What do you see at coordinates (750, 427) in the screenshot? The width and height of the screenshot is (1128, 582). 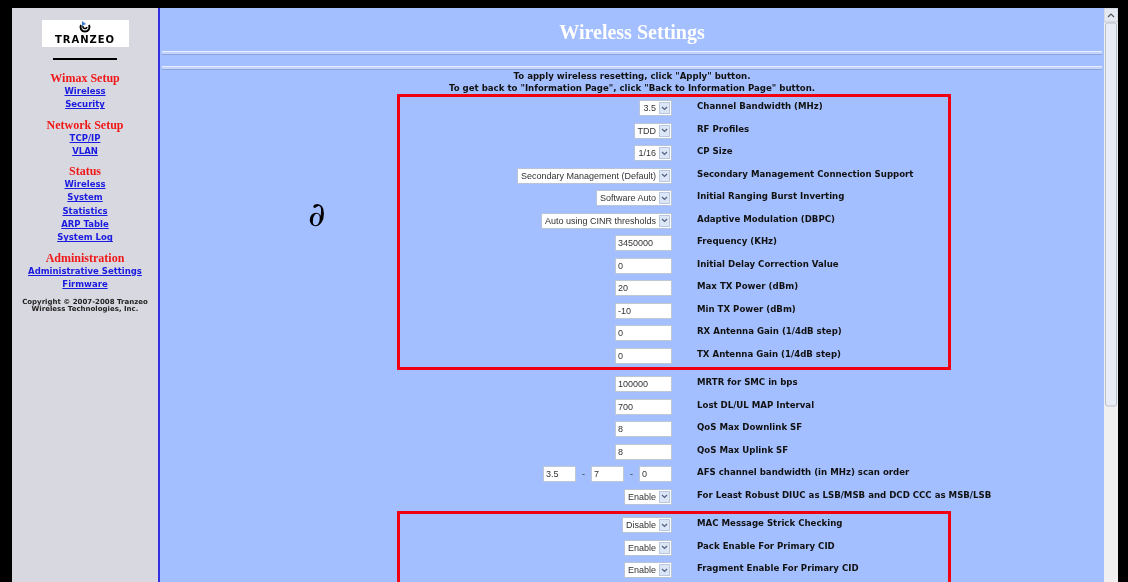 I see `setting-label: QoS Max Downlink SF` at bounding box center [750, 427].